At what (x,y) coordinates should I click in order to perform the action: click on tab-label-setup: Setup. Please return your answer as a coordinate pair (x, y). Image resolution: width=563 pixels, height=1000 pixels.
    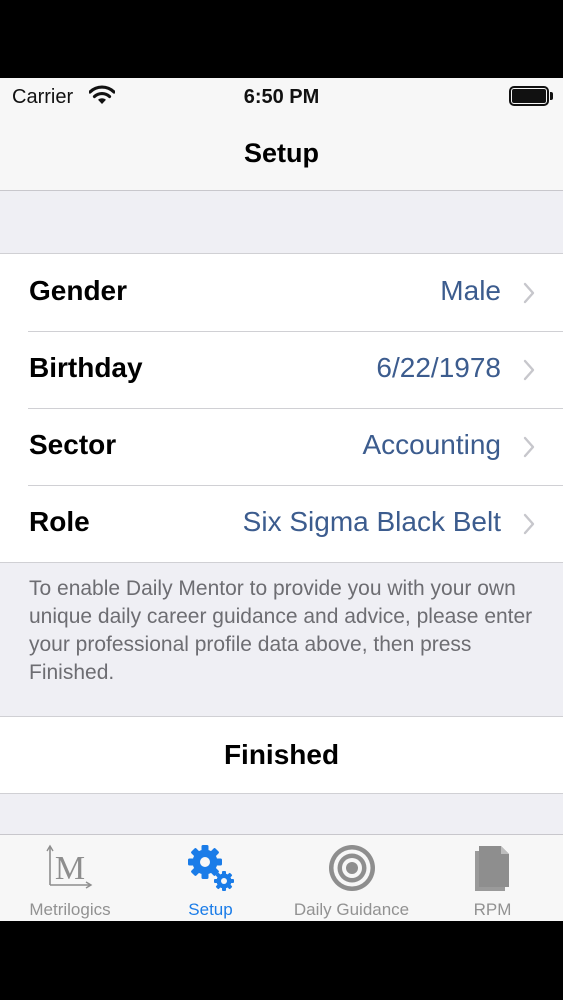
    Looking at the image, I should click on (210, 909).